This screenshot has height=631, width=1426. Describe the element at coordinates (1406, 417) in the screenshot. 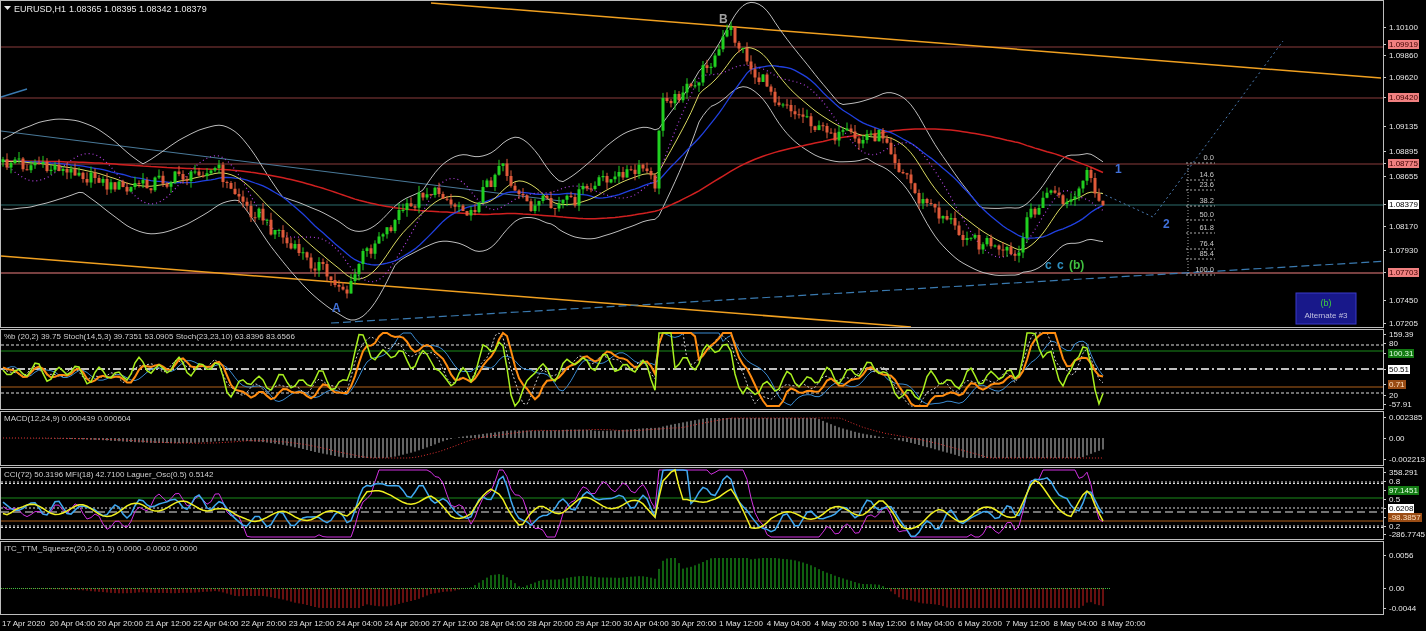

I see `axis-label: 0.002385` at that location.